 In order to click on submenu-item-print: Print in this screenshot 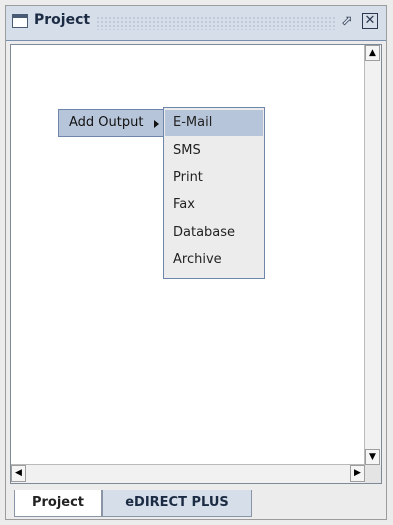, I will do `click(214, 178)`.